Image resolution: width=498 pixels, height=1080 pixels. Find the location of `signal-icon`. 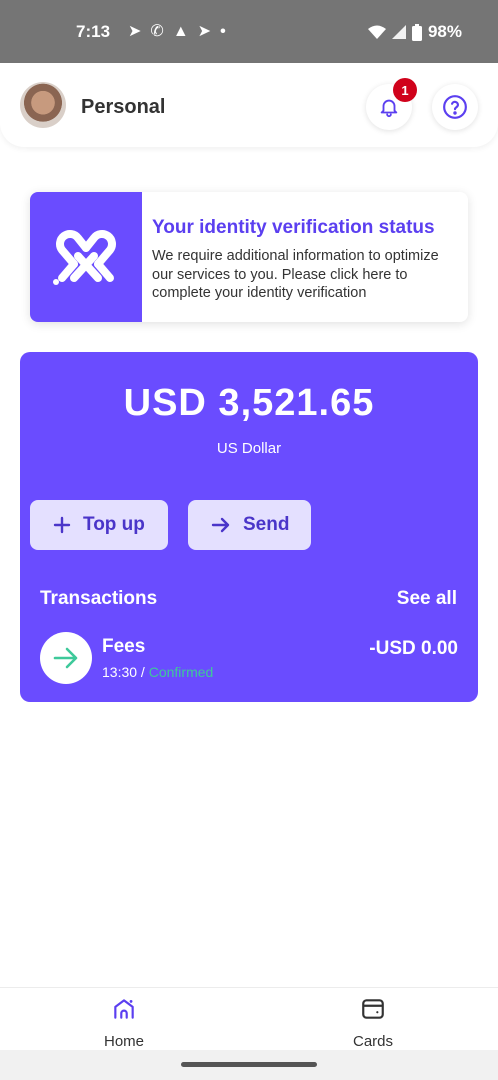

signal-icon is located at coordinates (398, 32).